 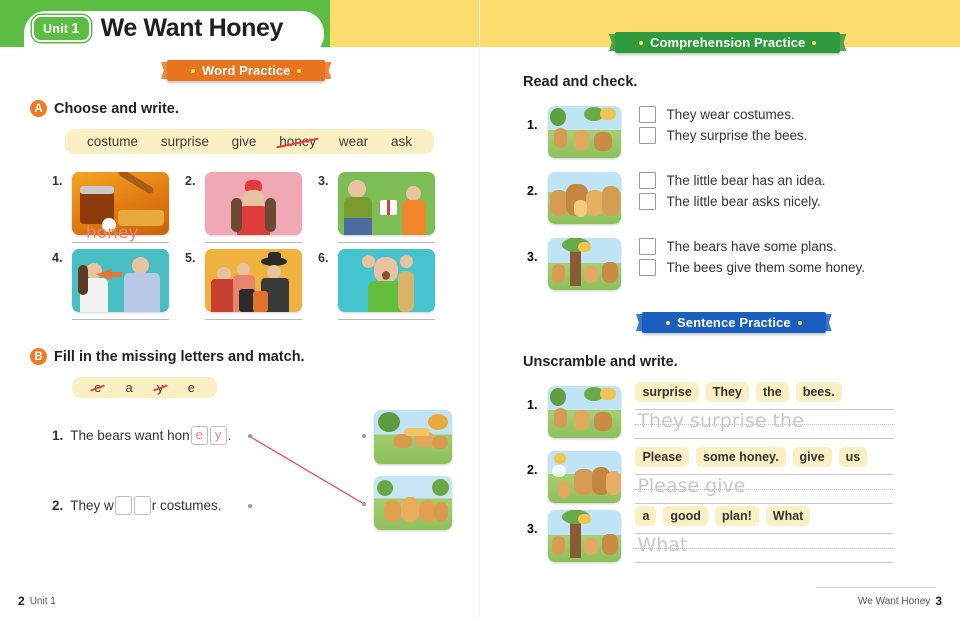 What do you see at coordinates (401, 141) in the screenshot?
I see `word-bank-item: ask` at bounding box center [401, 141].